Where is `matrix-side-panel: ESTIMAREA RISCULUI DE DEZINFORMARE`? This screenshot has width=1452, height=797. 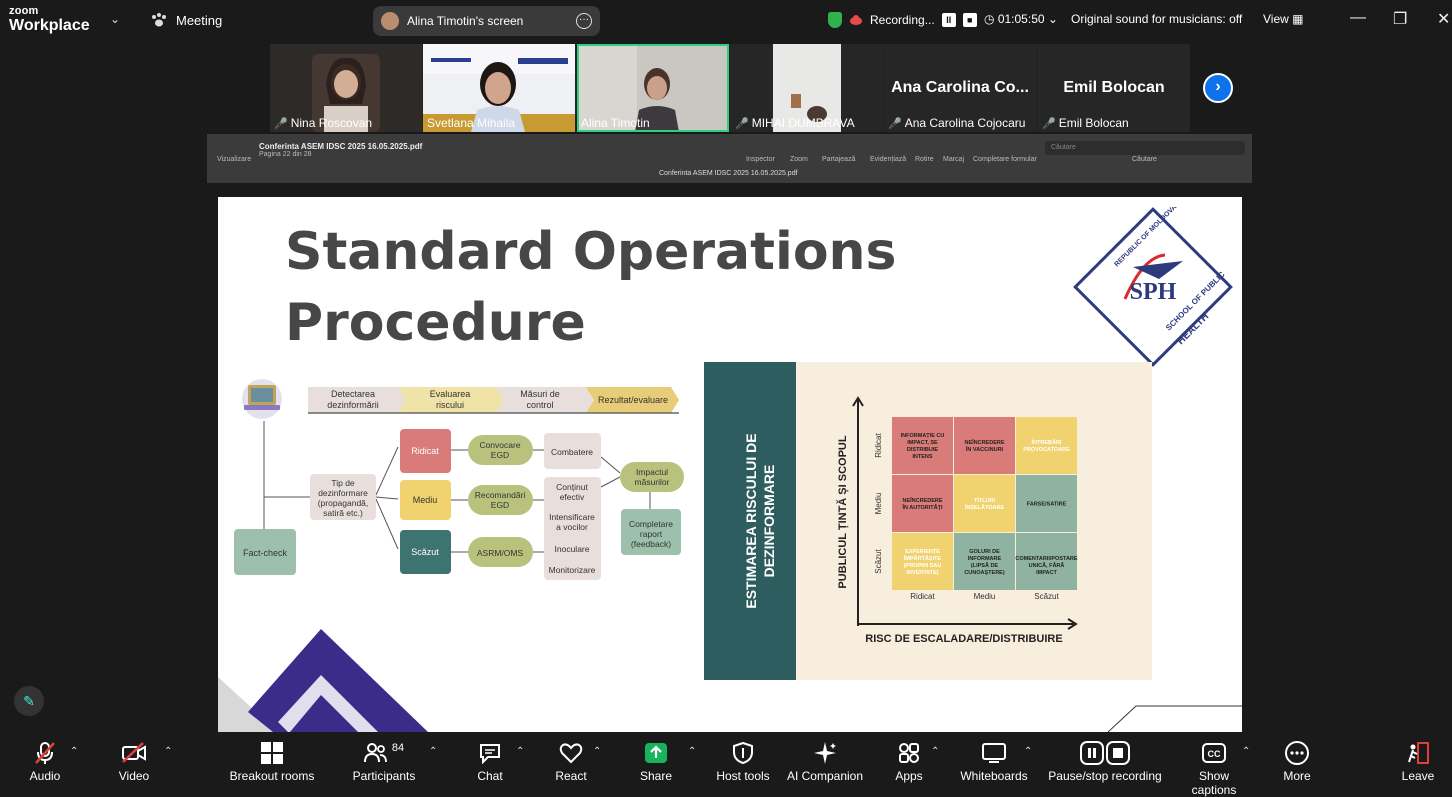 matrix-side-panel: ESTIMAREA RISCULUI DE DEZINFORMARE is located at coordinates (750, 521).